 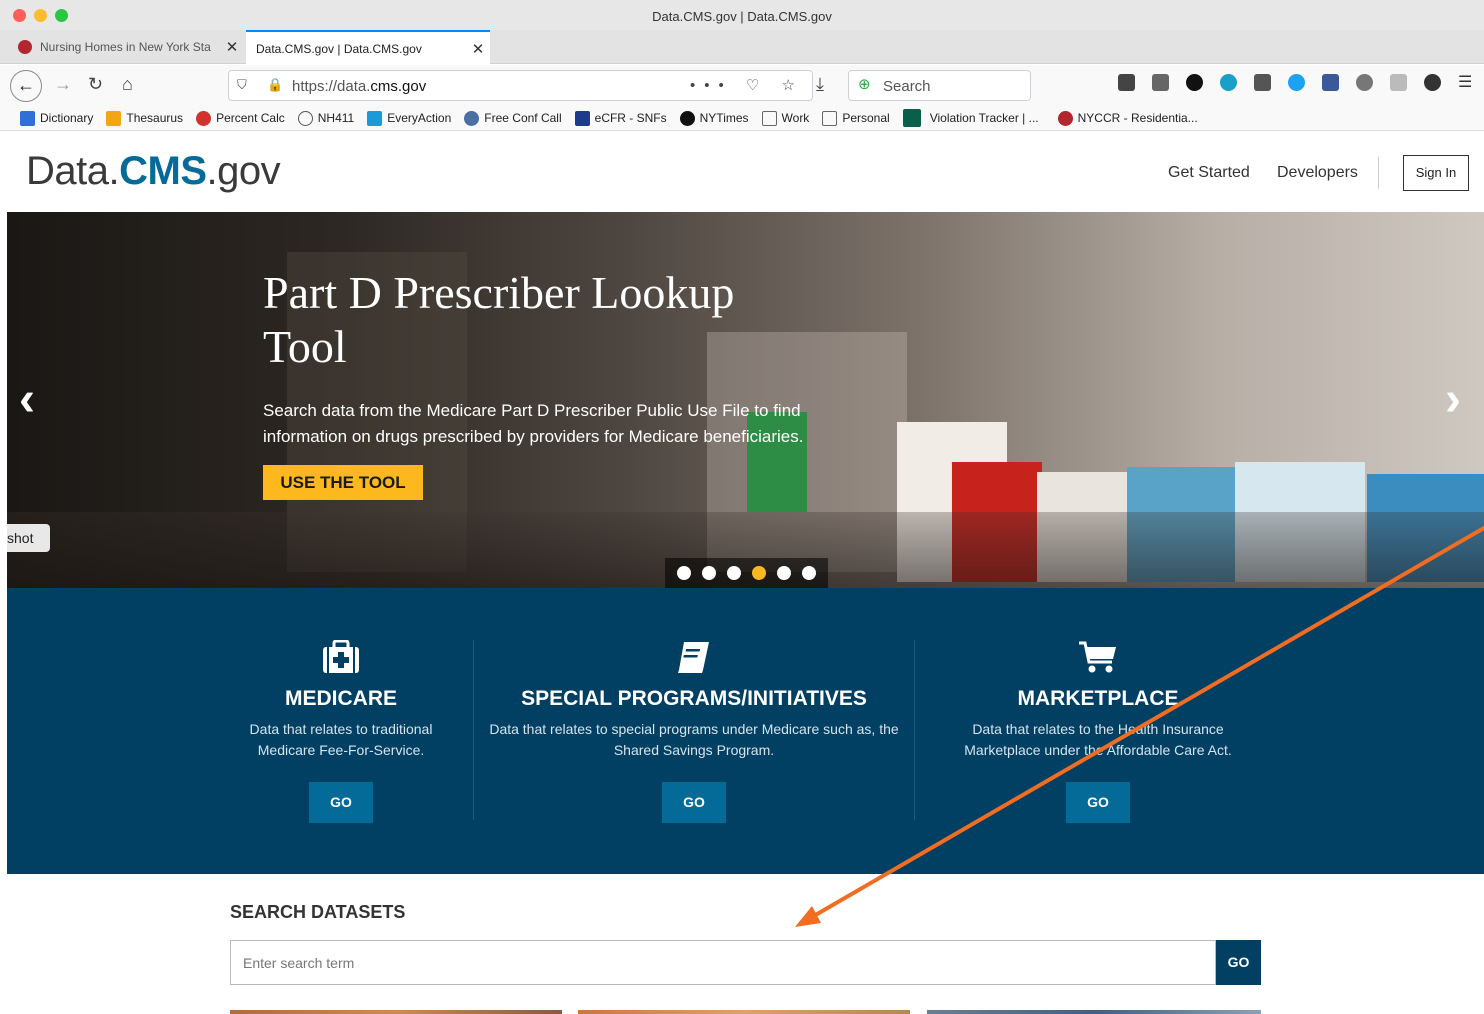 What do you see at coordinates (240, 118) in the screenshot?
I see `bookmark-percent-calc: Percent Calc` at bounding box center [240, 118].